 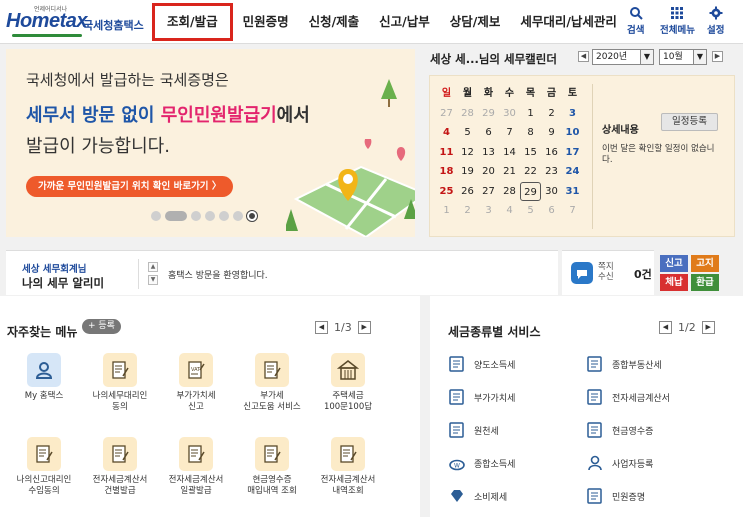 I want to click on calendar-day: 18, so click(x=446, y=172).